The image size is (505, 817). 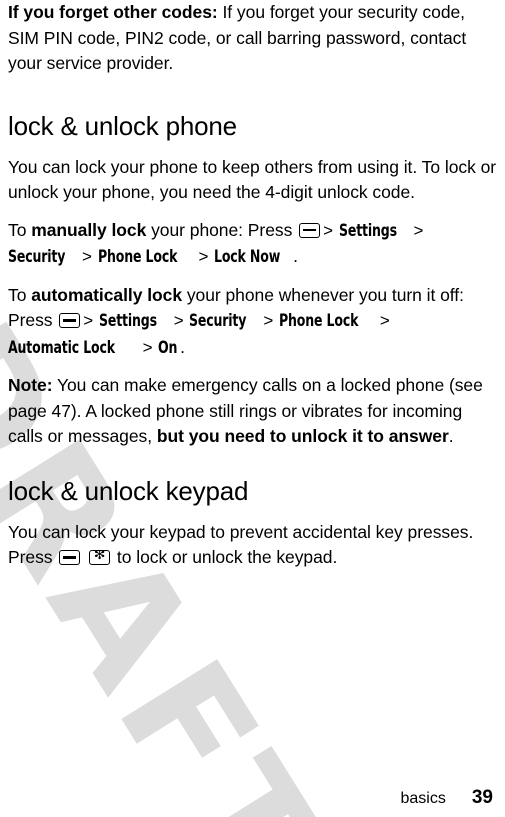 I want to click on page-footer: basics 39, so click(x=252, y=798).